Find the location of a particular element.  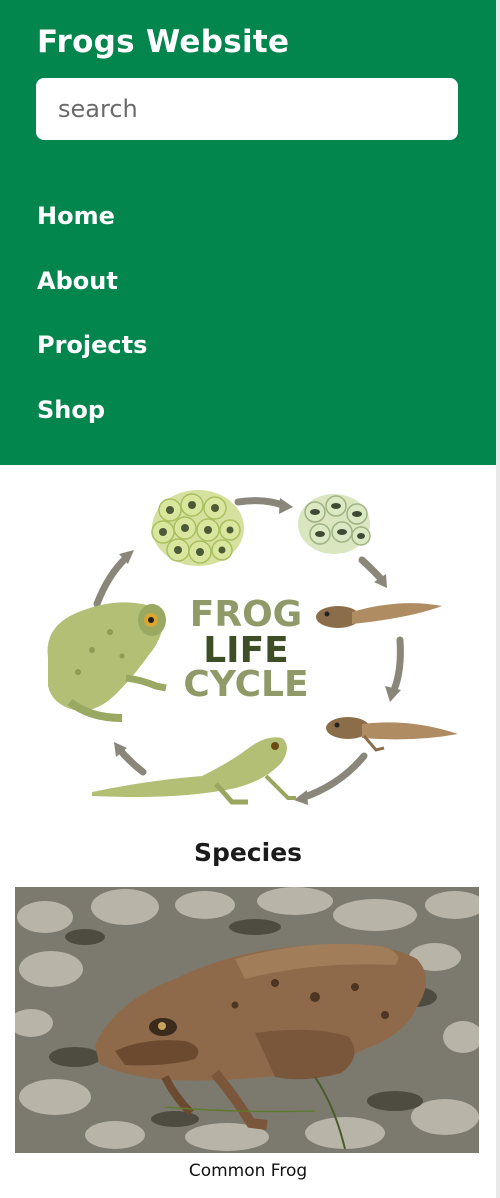

arrow-right-upper is located at coordinates (372, 570).